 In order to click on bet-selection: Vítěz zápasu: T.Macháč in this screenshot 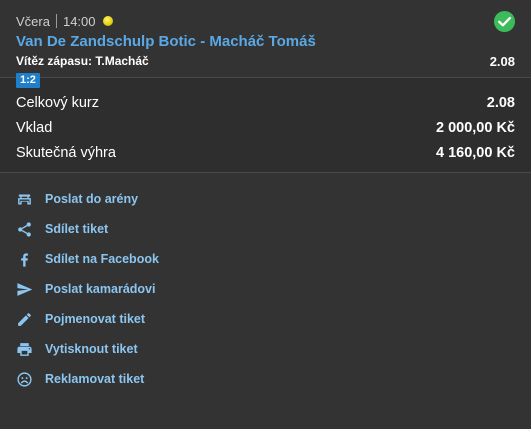, I will do `click(82, 61)`.